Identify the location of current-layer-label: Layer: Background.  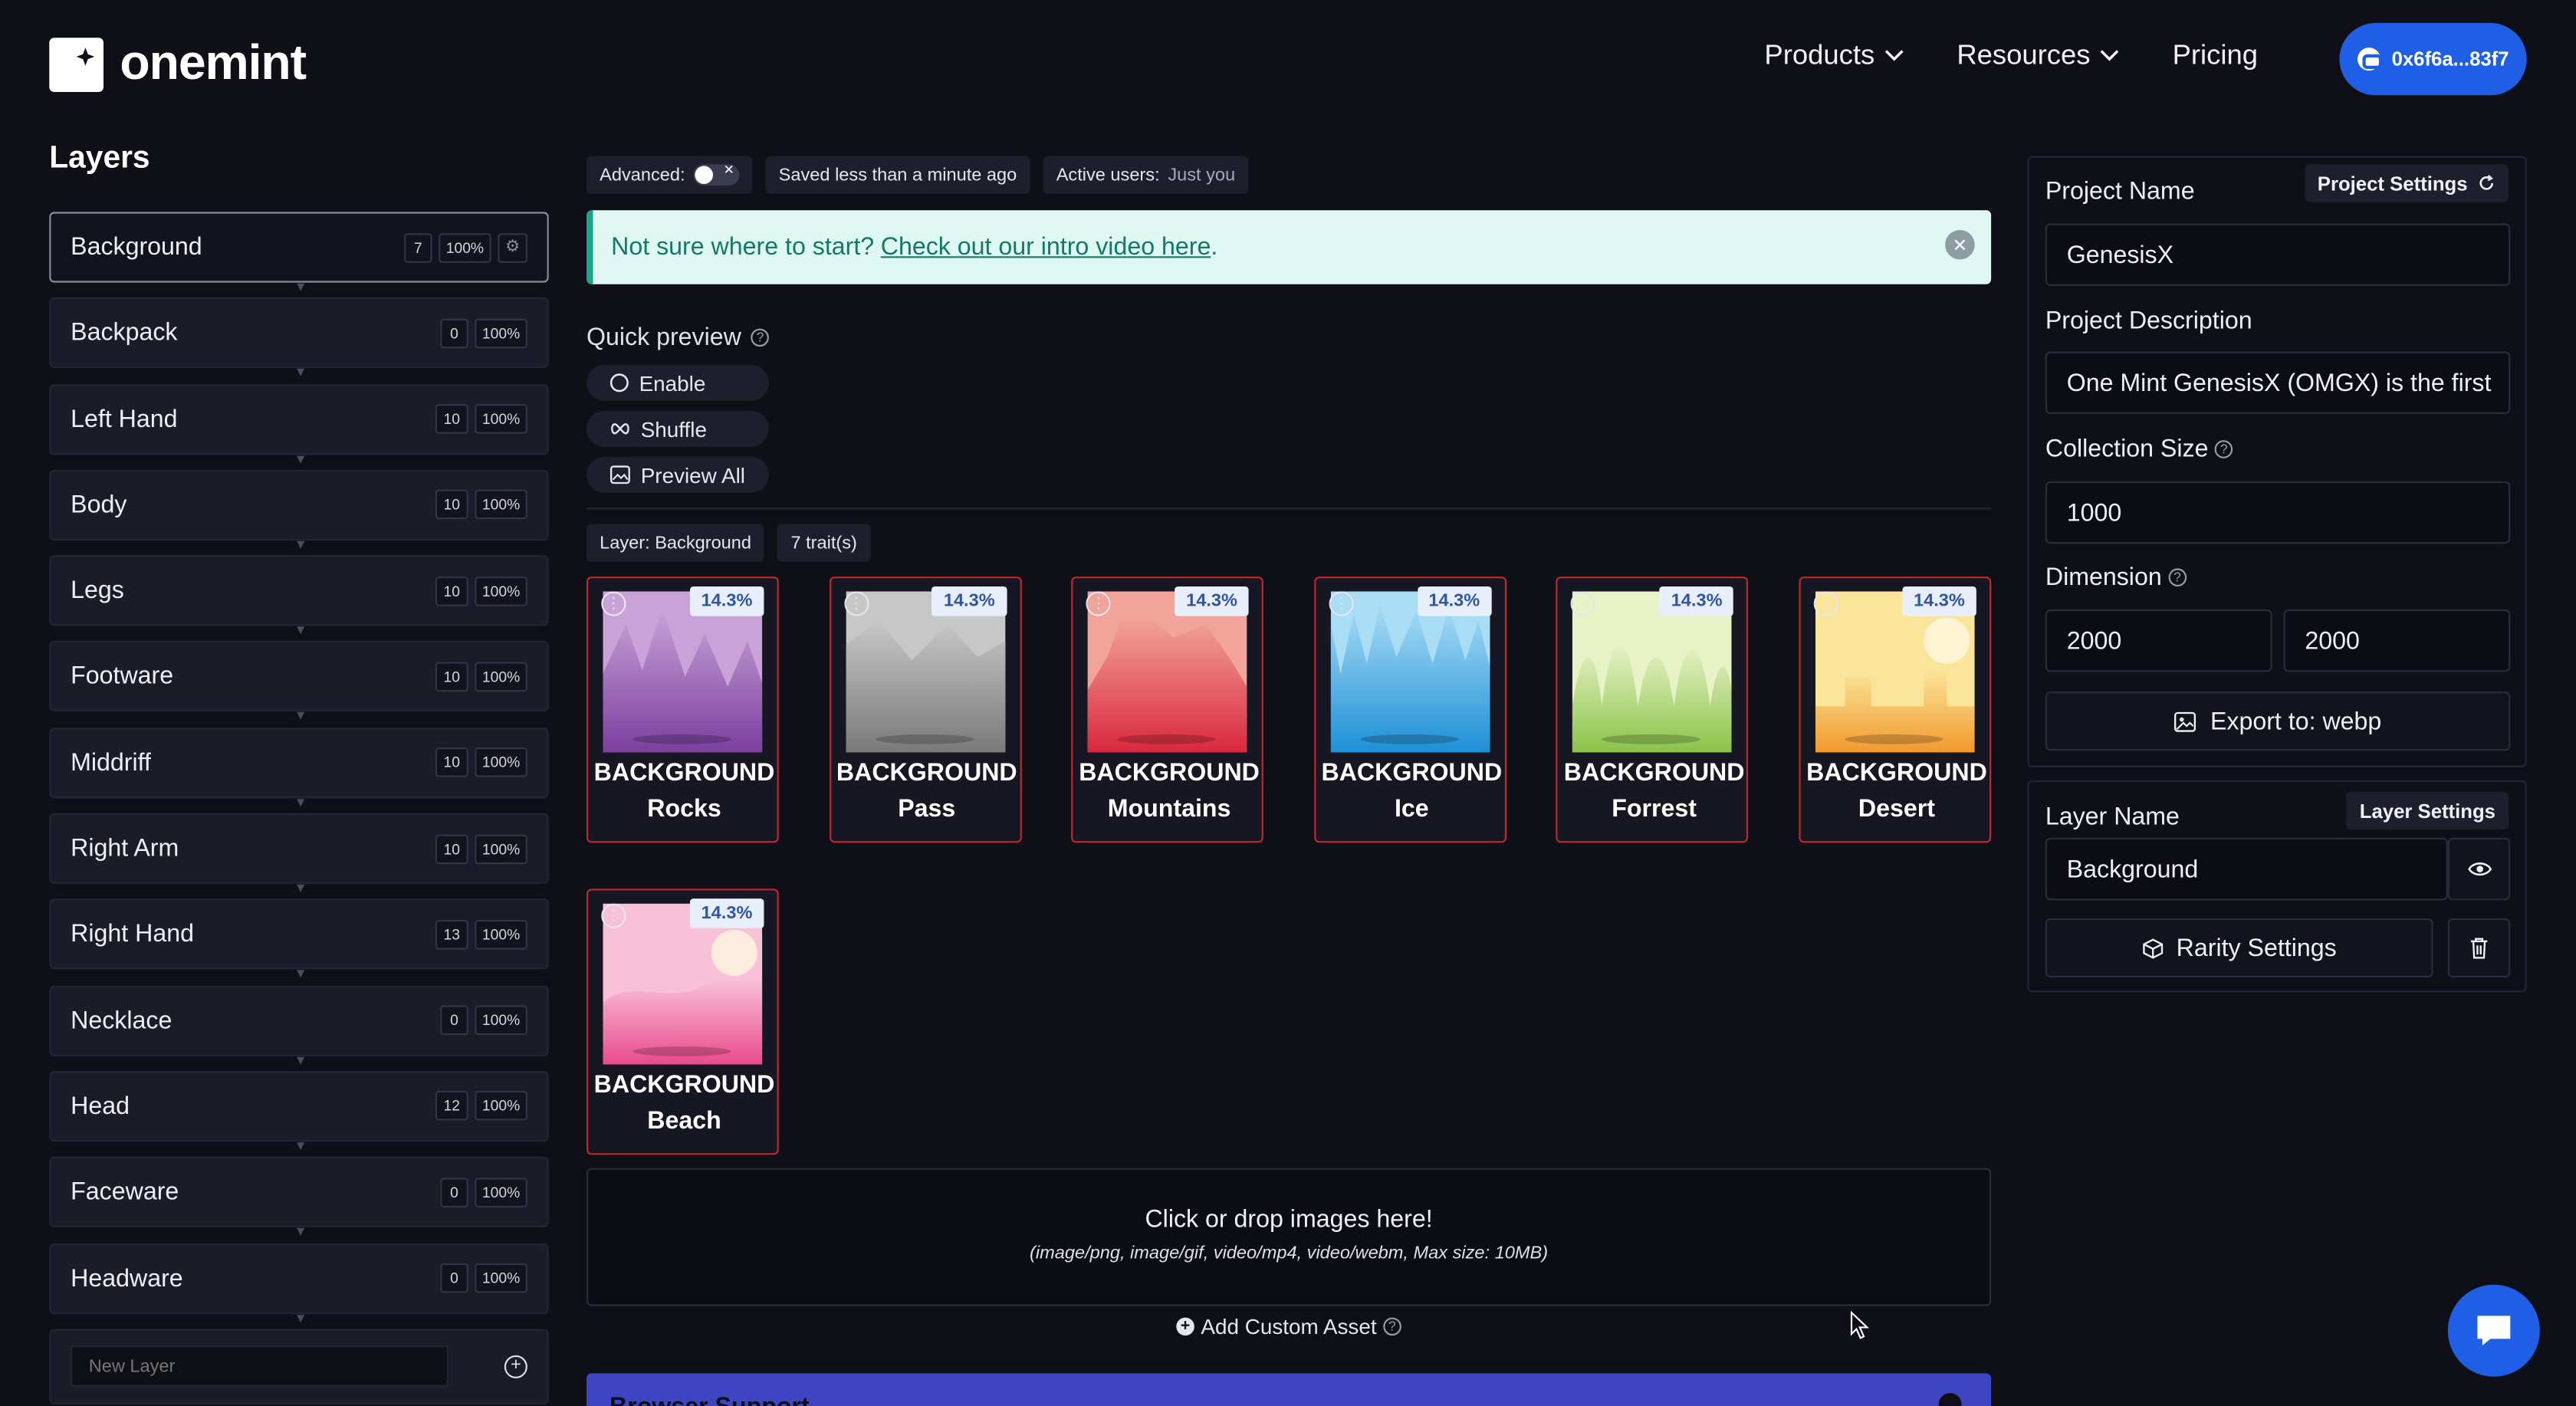
(676, 543).